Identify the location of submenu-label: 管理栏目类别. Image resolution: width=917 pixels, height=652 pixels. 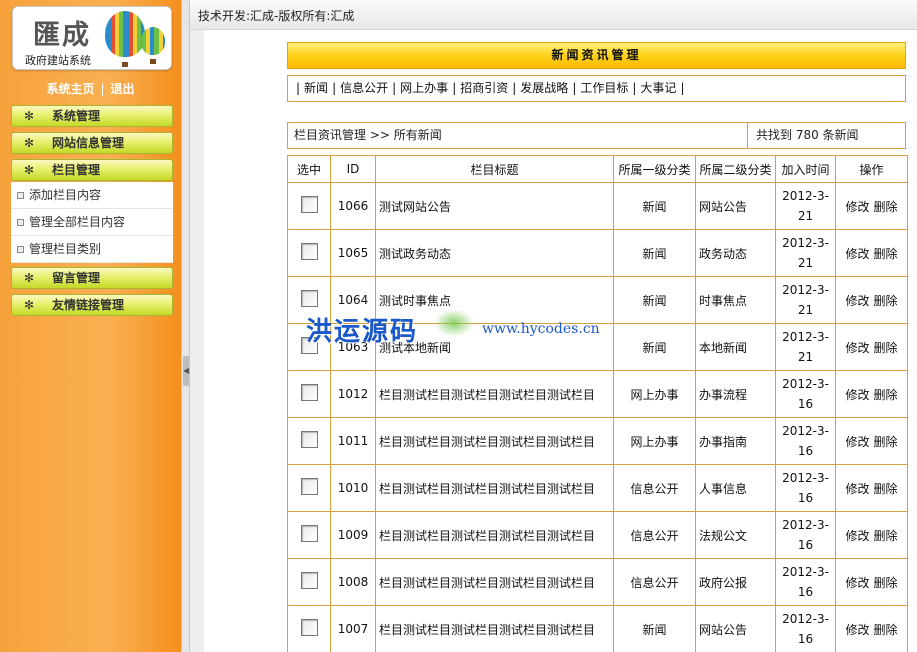
(65, 249).